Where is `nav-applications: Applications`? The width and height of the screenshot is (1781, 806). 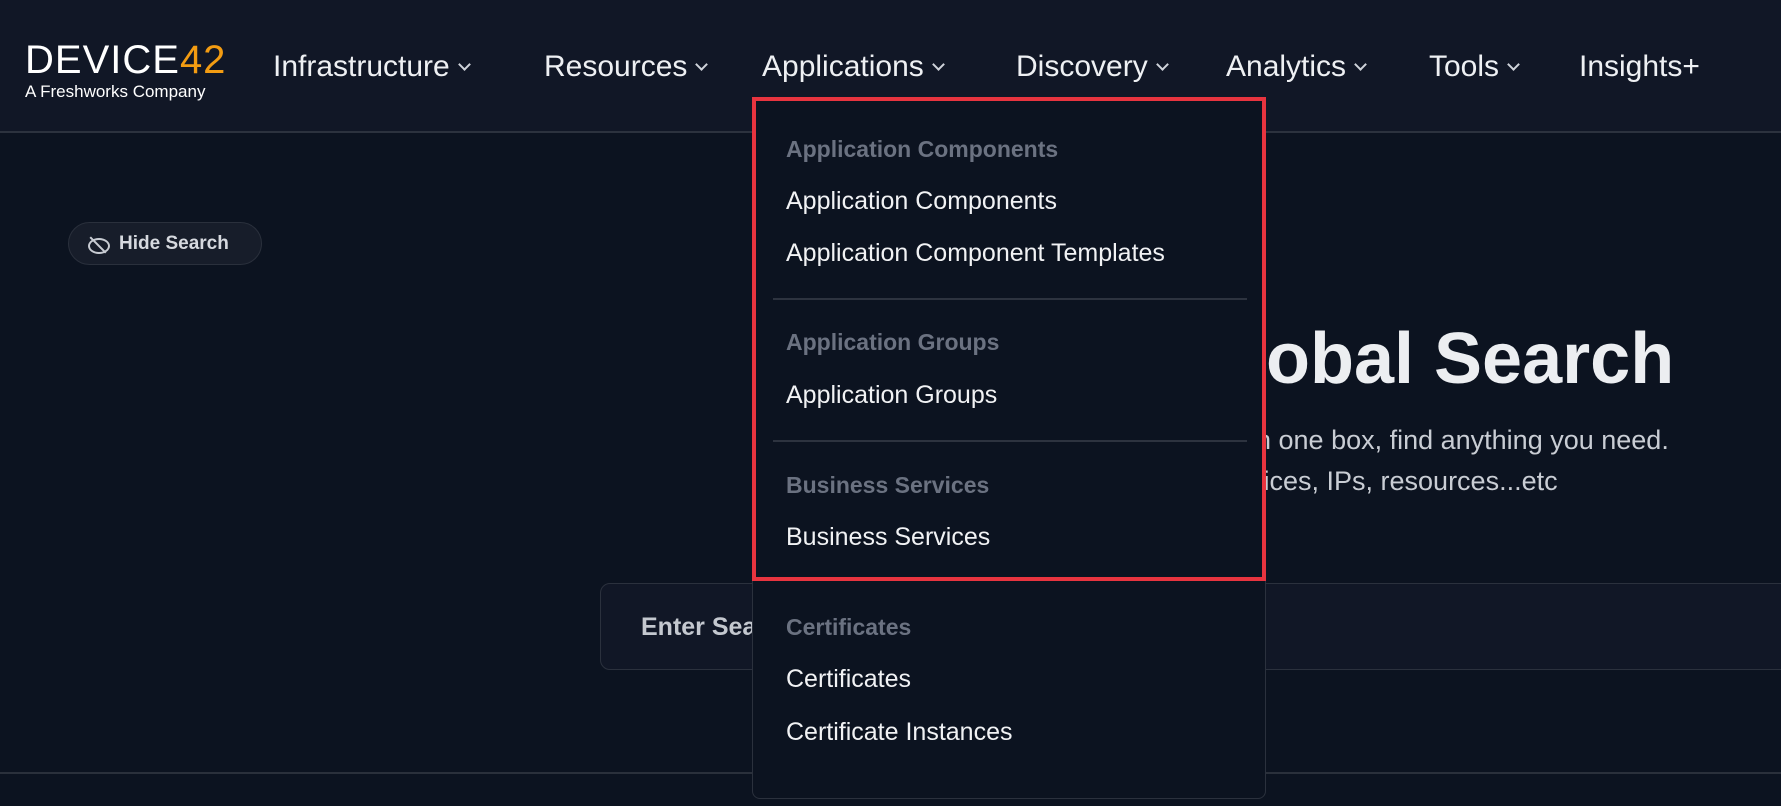 nav-applications: Applications is located at coordinates (853, 67).